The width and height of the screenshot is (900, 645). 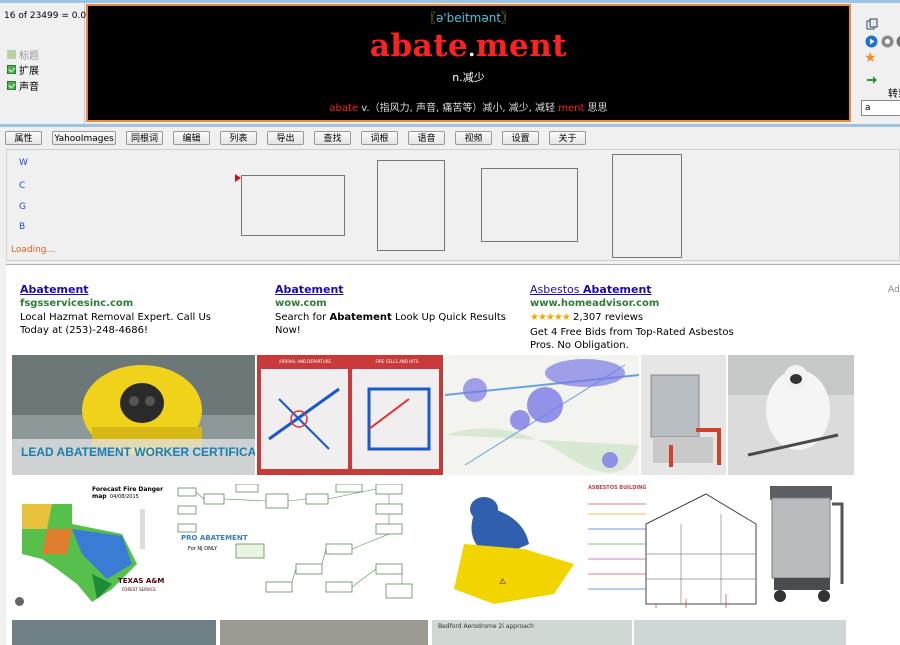 I want to click on airspace-map, so click(x=542, y=415).